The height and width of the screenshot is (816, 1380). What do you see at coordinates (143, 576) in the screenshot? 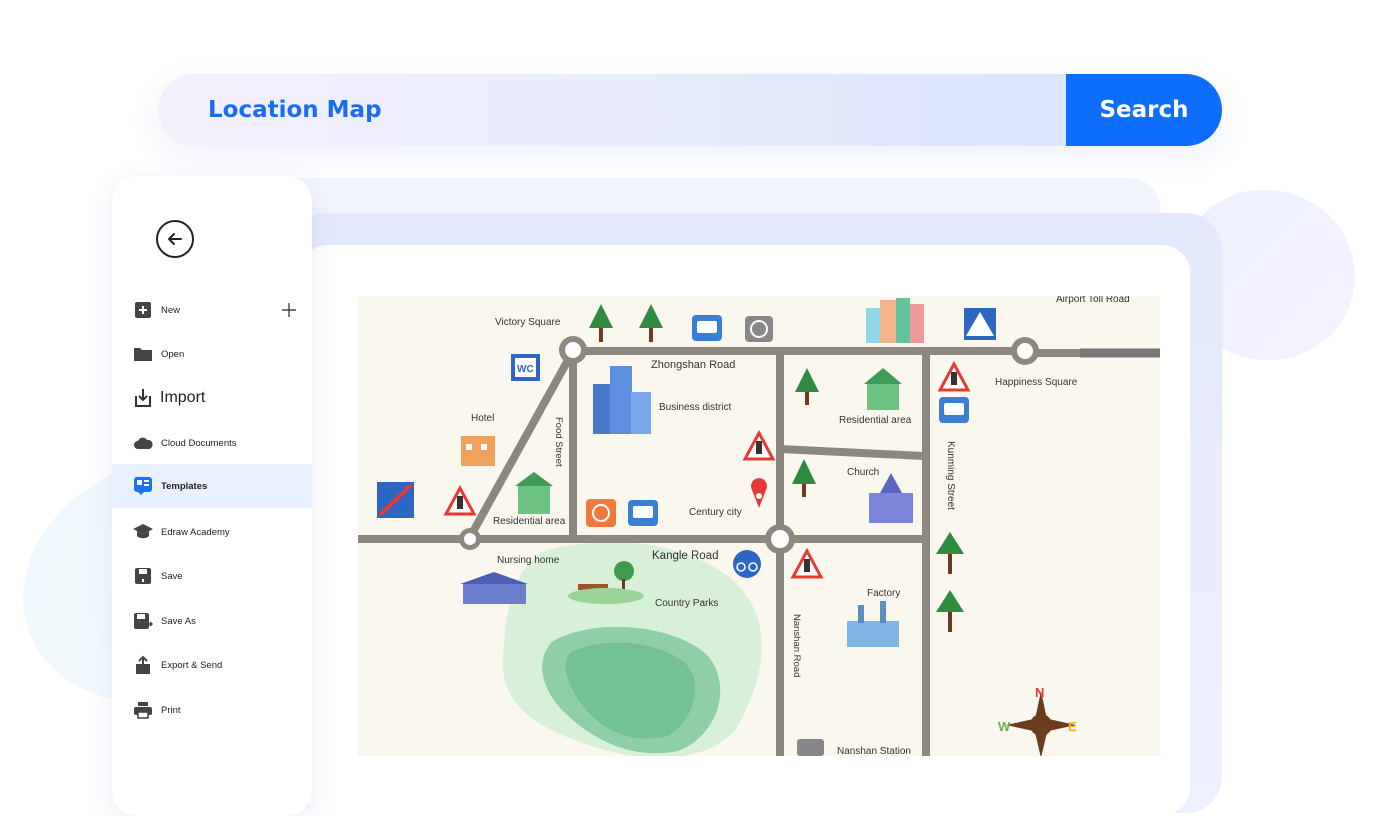
I see `save-icon` at bounding box center [143, 576].